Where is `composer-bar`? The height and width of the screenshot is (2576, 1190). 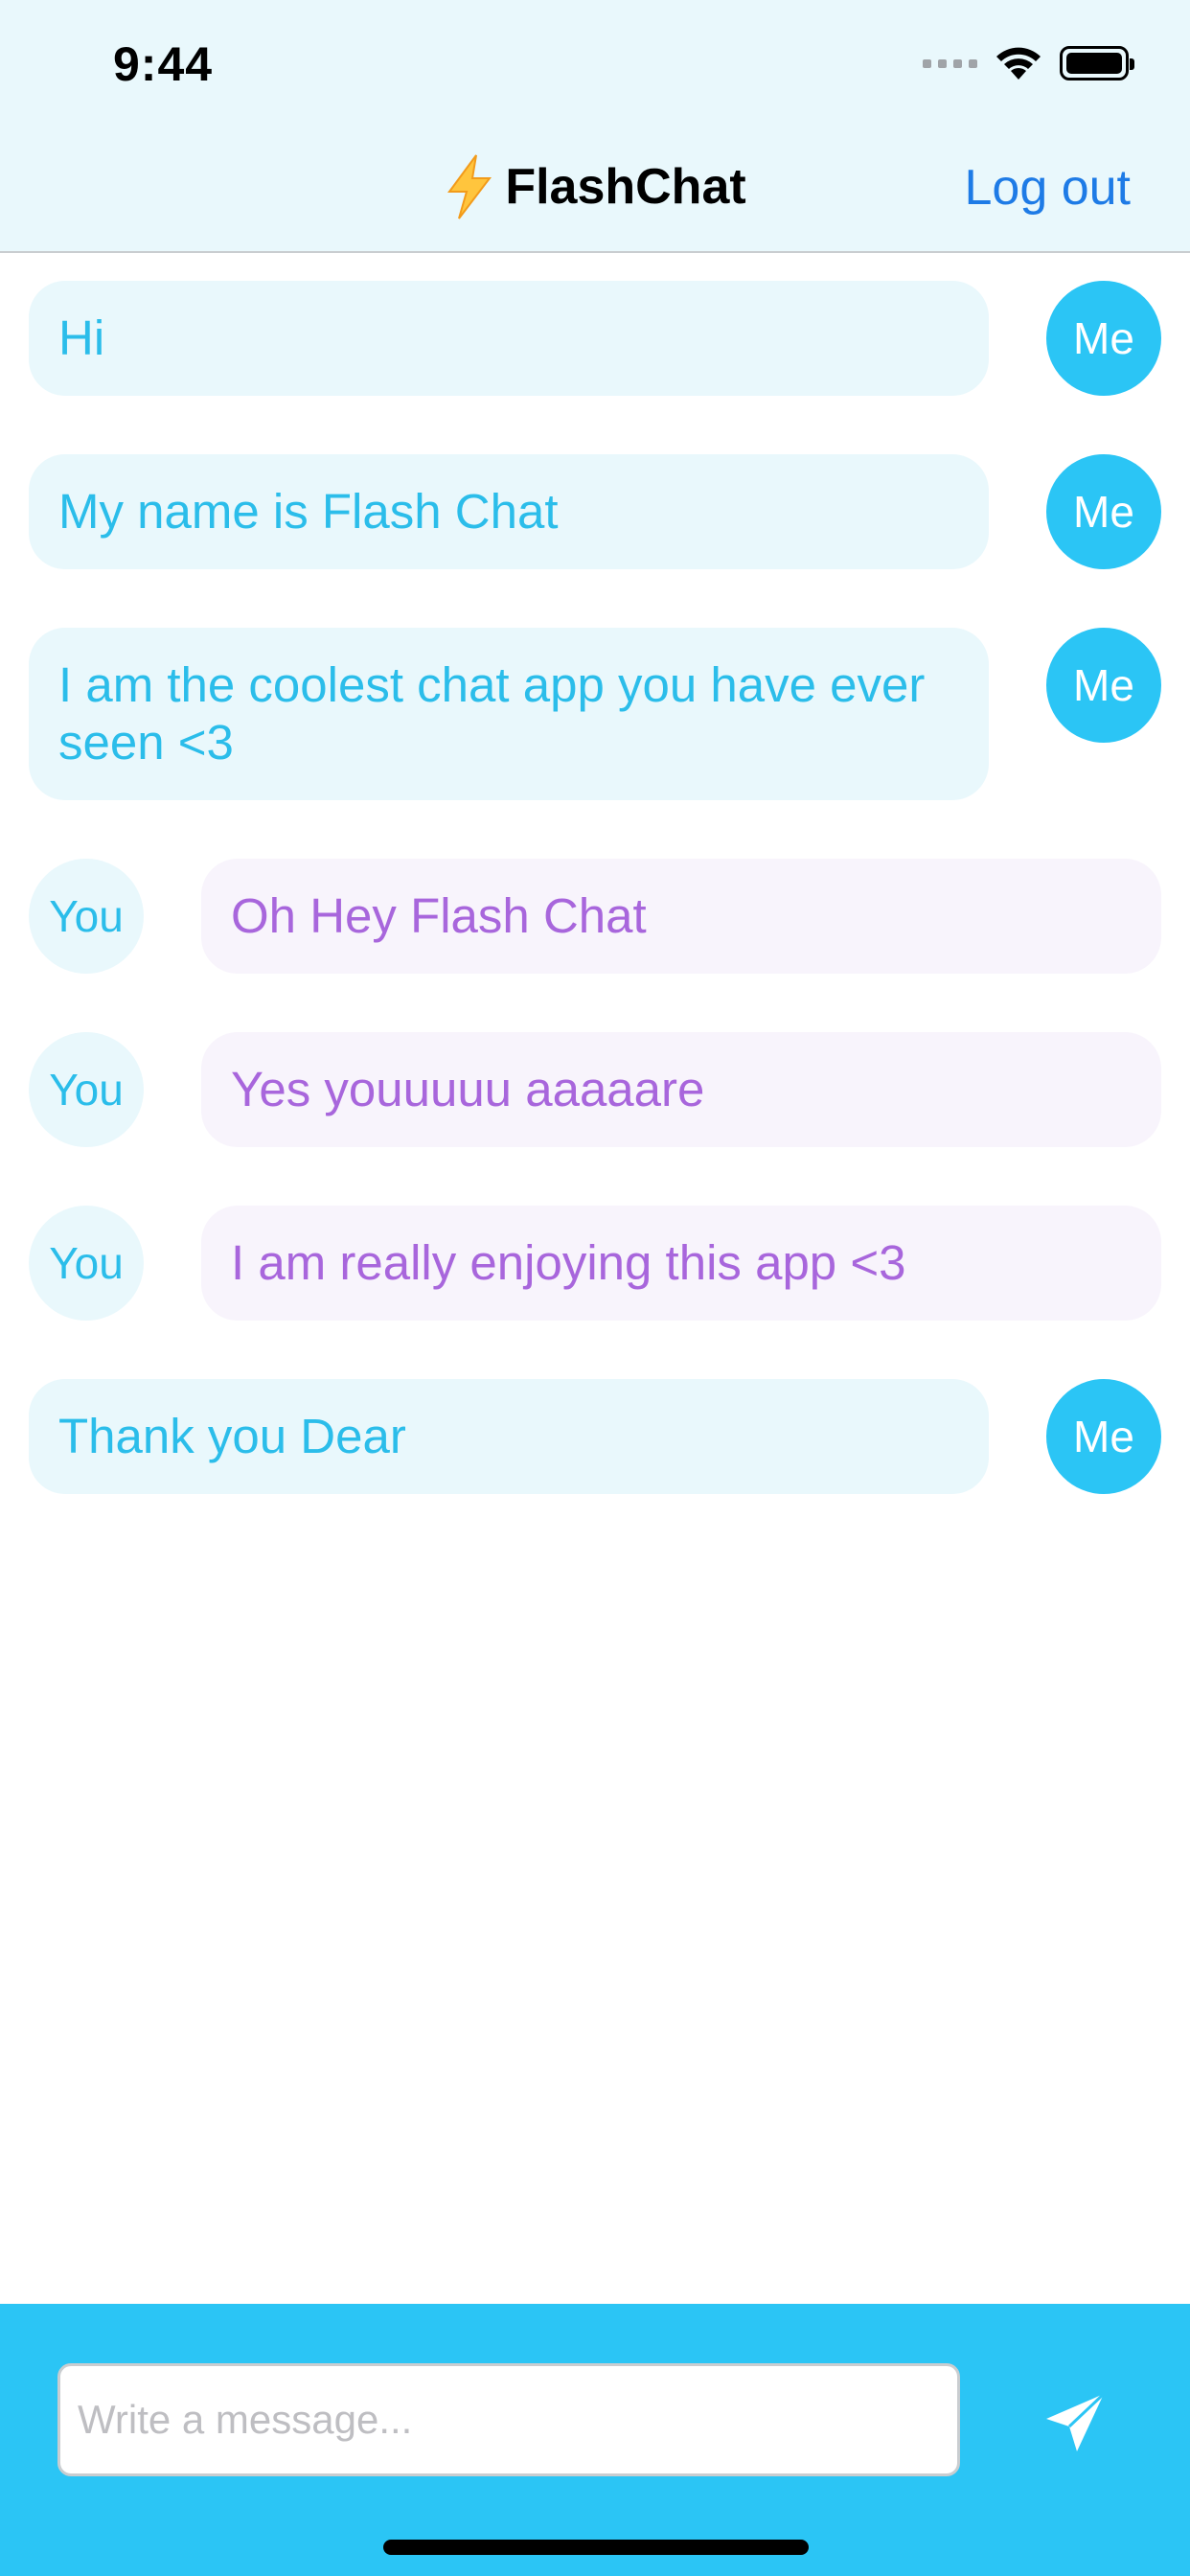 composer-bar is located at coordinates (595, 2440).